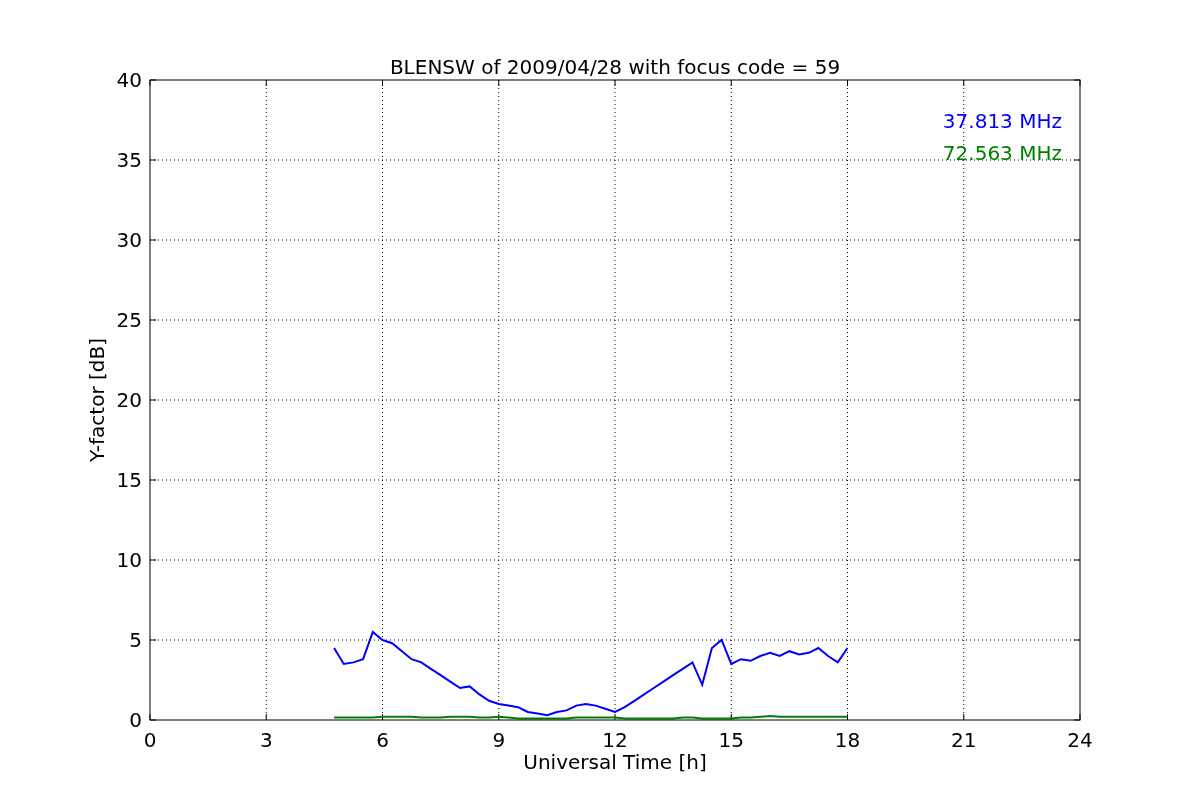 Image resolution: width=1200 pixels, height=800 pixels. Describe the element at coordinates (1080, 740) in the screenshot. I see `x-tick-label: 24` at that location.